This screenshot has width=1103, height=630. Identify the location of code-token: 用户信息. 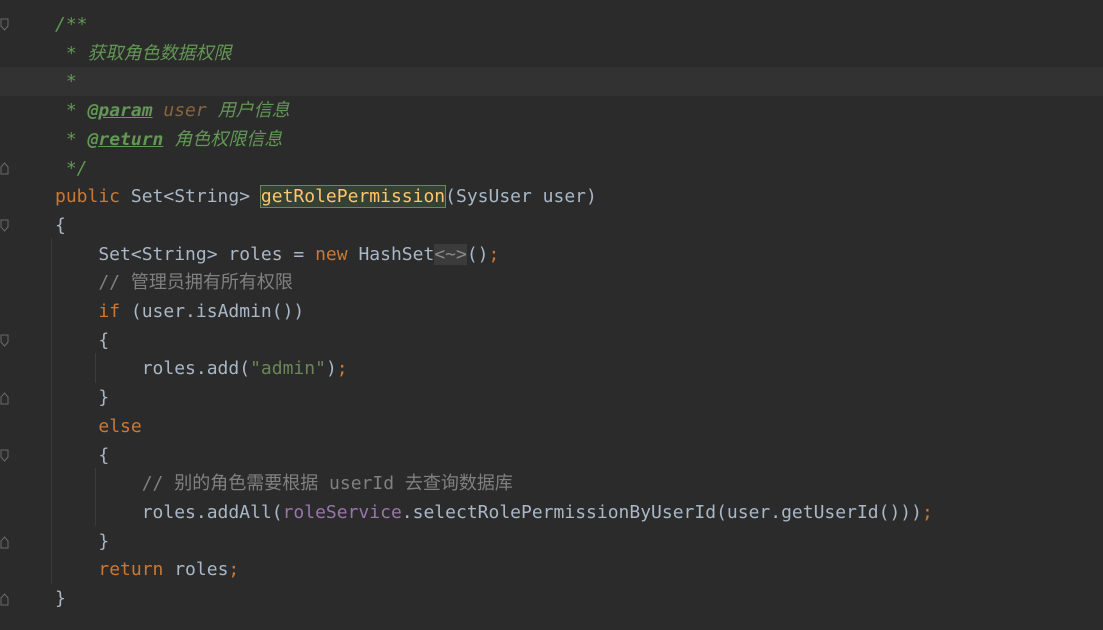
(248, 111).